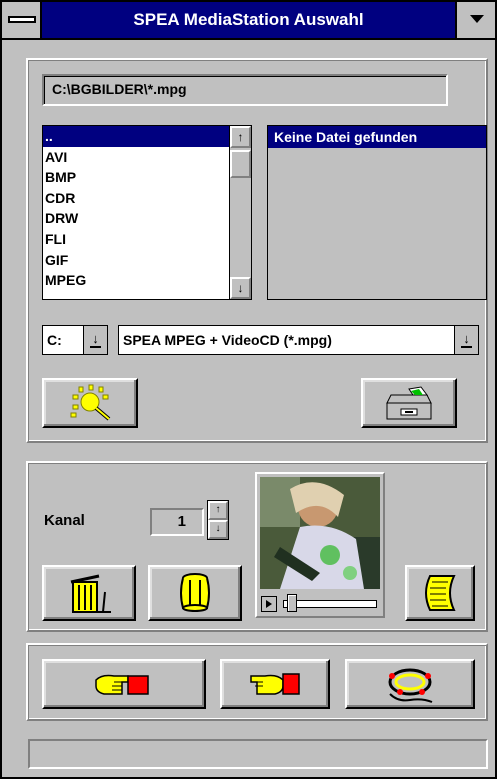  I want to click on scroll-button, so click(440, 593).